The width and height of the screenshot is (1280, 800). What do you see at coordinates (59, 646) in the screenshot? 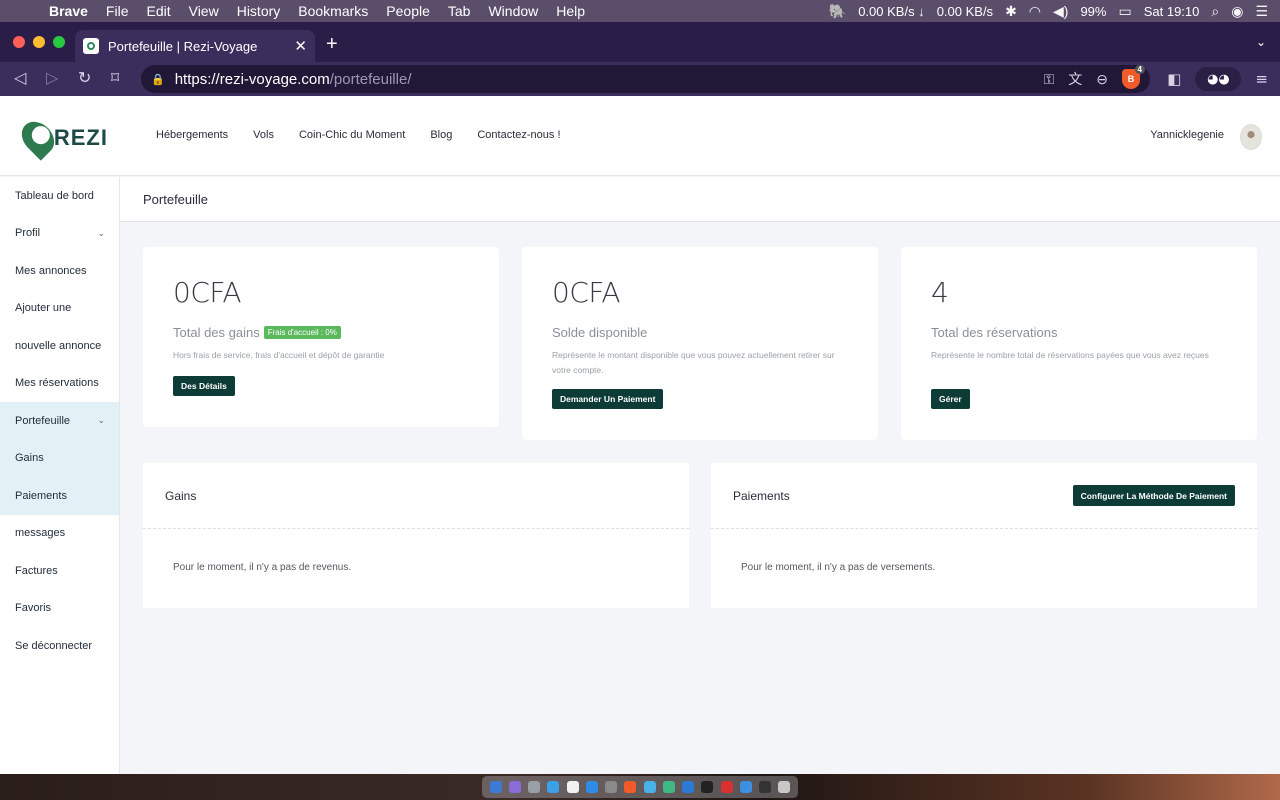
I see `sidebar-item-se-deconnecter: Se déconnecter` at bounding box center [59, 646].